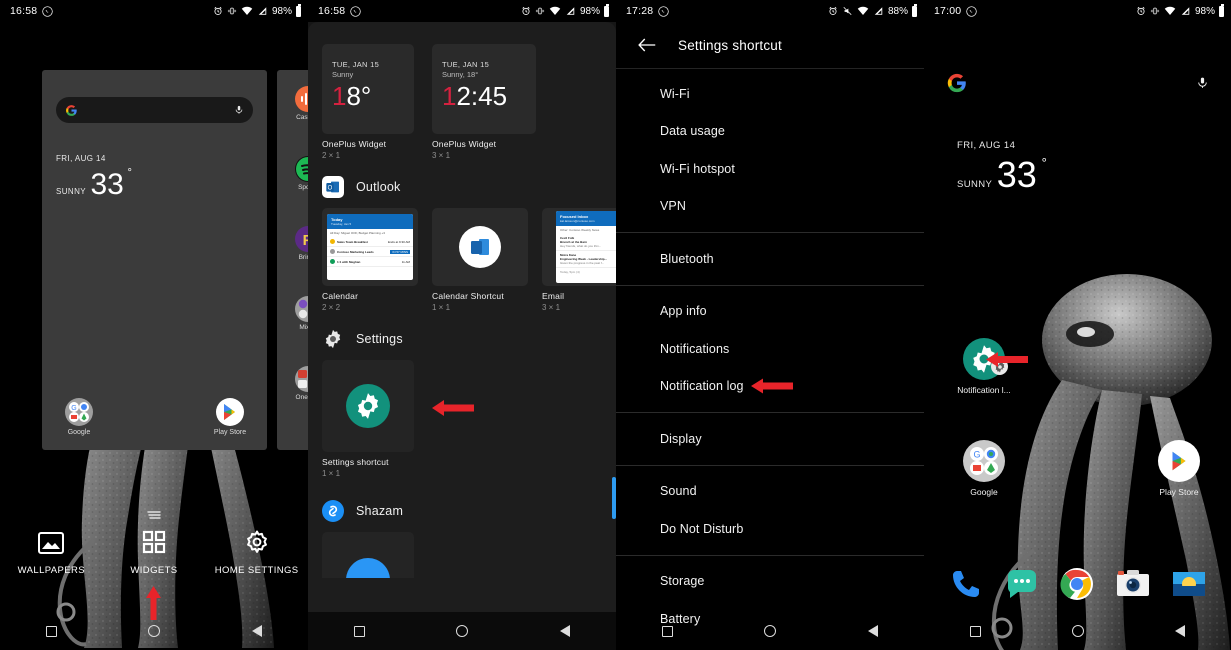  Describe the element at coordinates (489, 96) in the screenshot. I see `preview-value: 12:45` at that location.